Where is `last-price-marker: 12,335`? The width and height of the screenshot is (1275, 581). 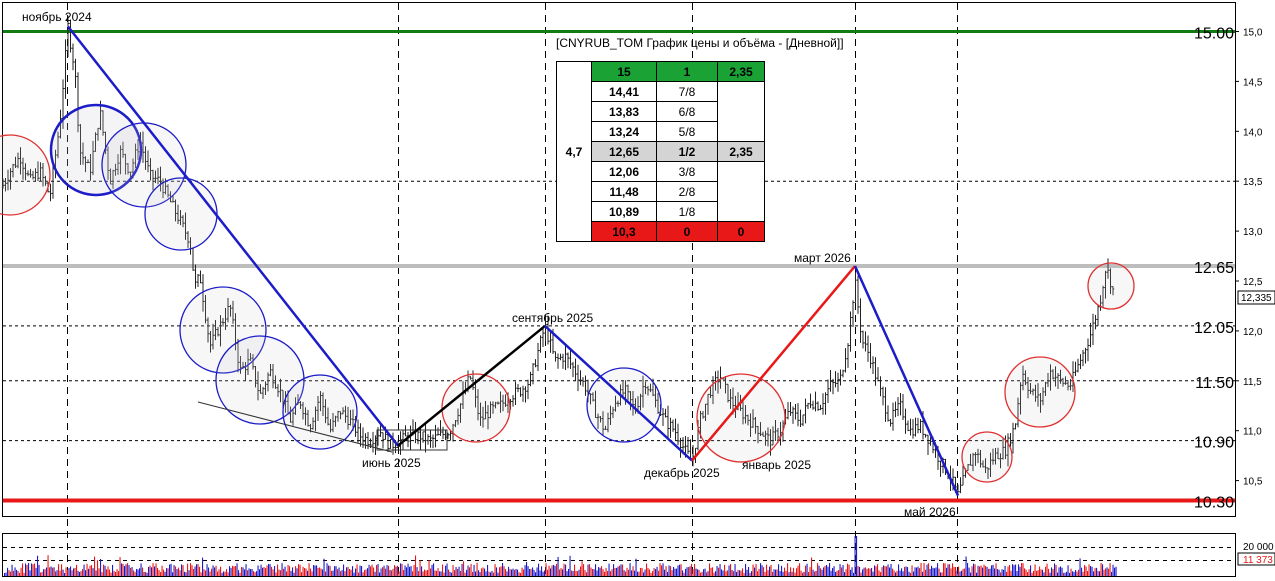
last-price-marker: 12,335 is located at coordinates (1256, 297).